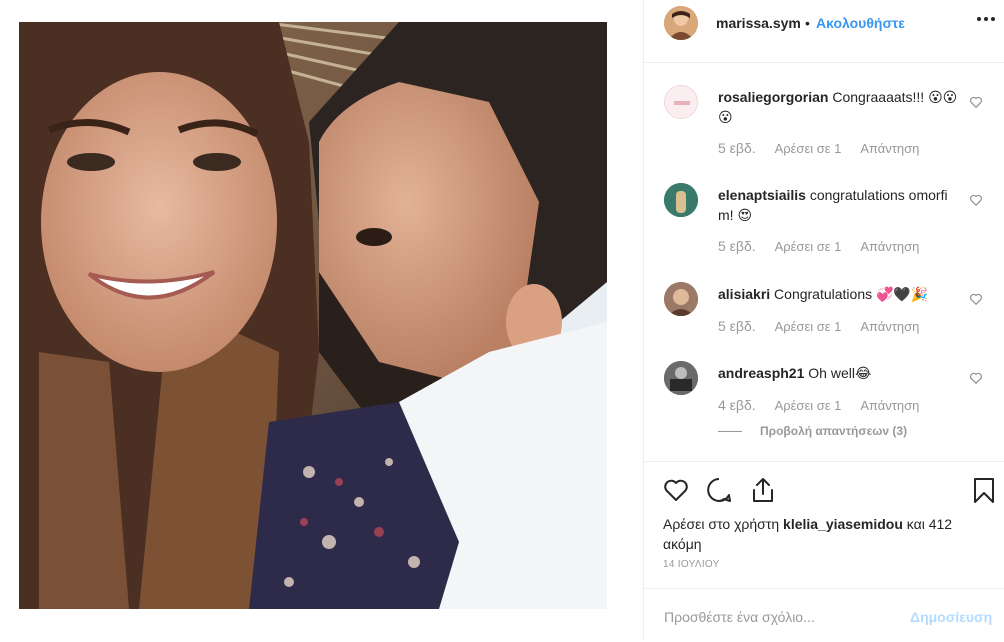 Image resolution: width=1004 pixels, height=642 pixels. What do you see at coordinates (762, 195) in the screenshot?
I see `commenter-username: elenaptsiailis` at bounding box center [762, 195].